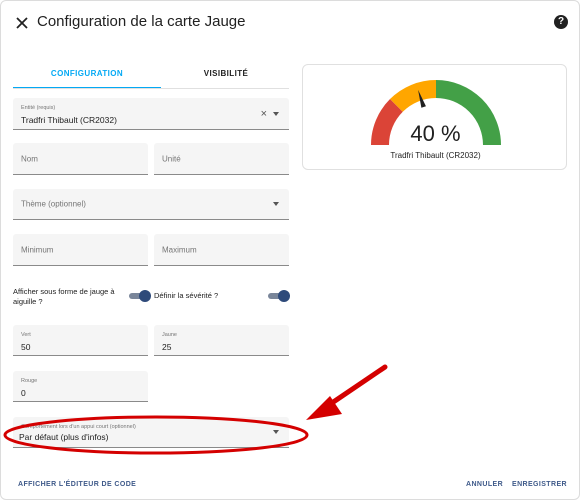  I want to click on name-field: Nom, so click(80, 159).